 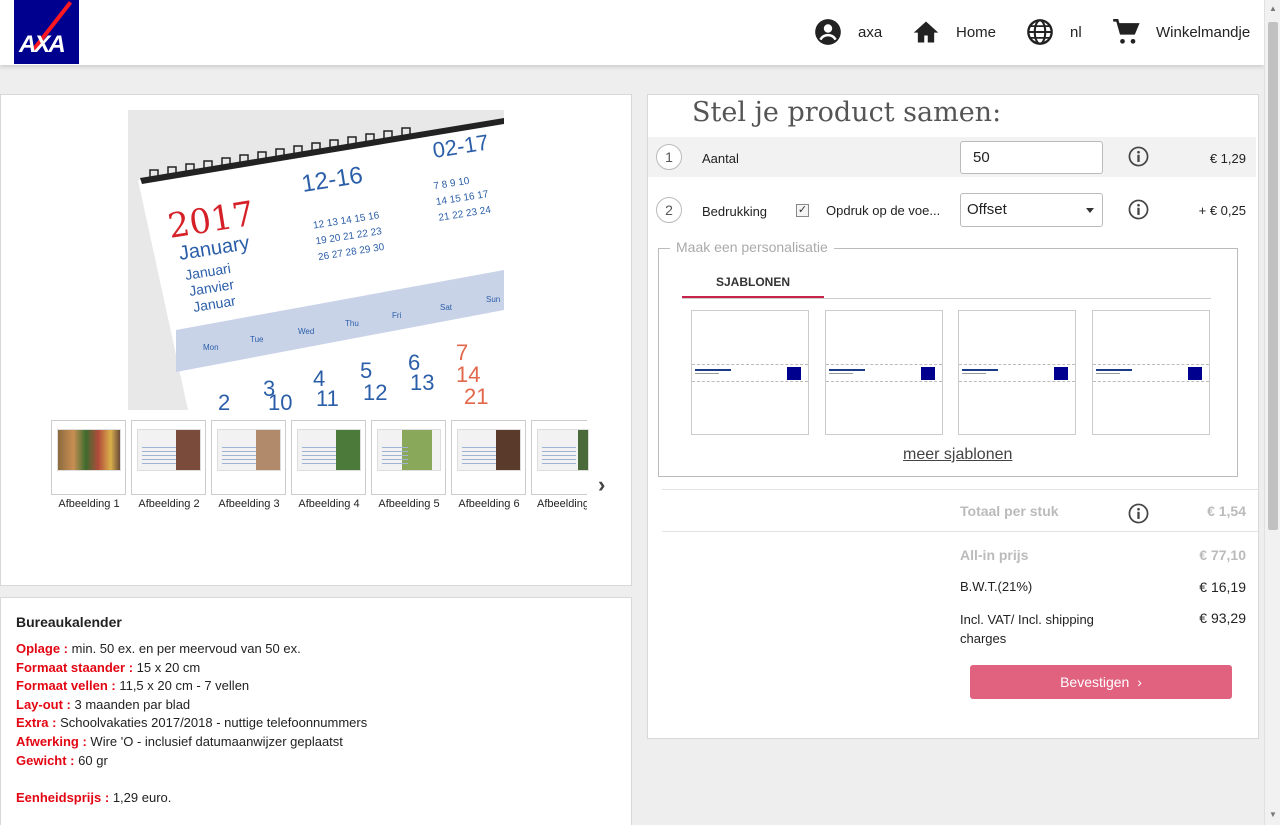 I want to click on svg-text: Sun, so click(x=493, y=299).